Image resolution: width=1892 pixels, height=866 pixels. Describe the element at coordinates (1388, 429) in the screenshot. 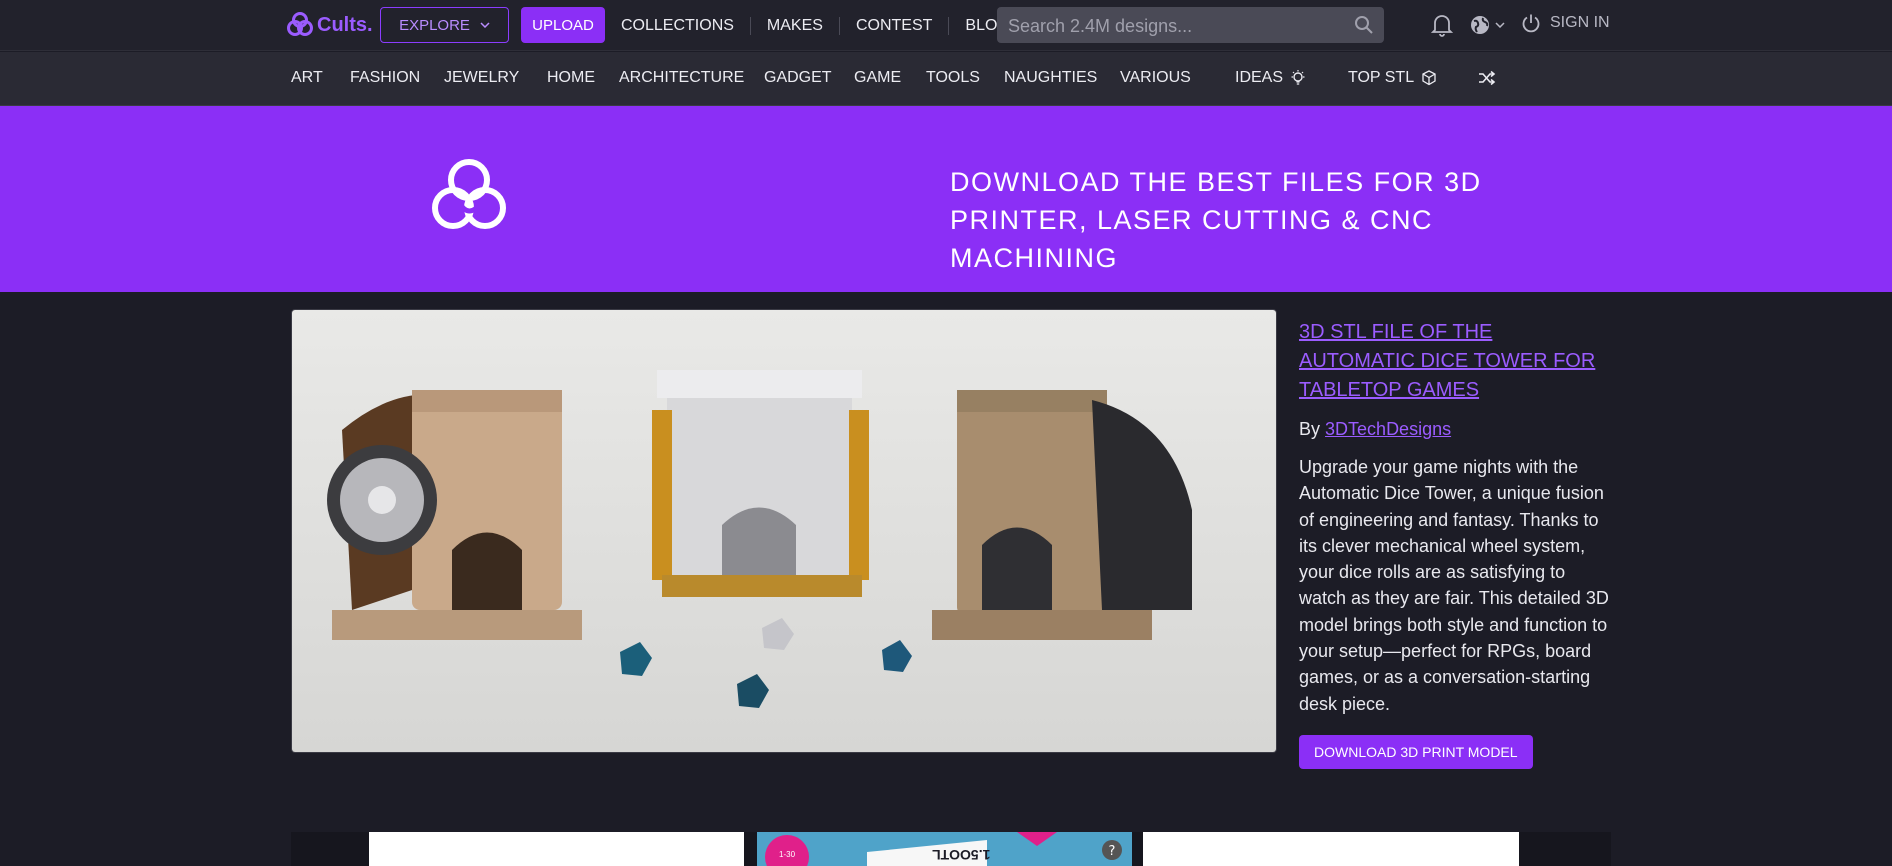

I see `author-link: 3DTechDesigns` at that location.